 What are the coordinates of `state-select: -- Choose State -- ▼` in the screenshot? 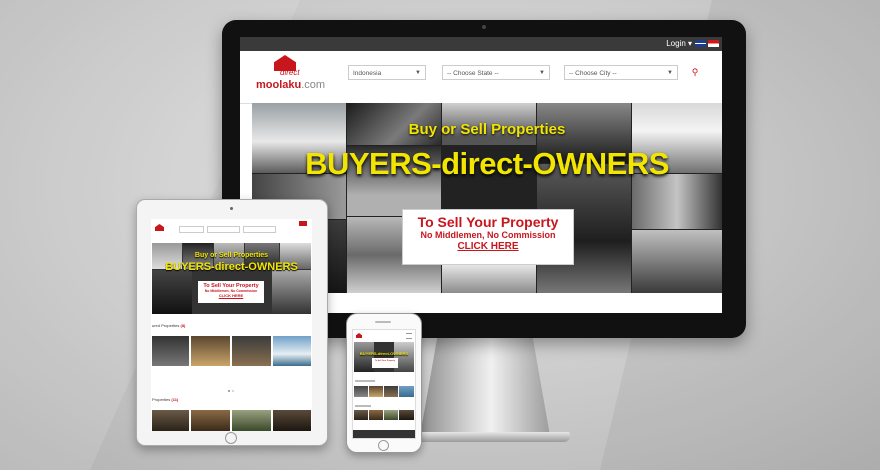 It's located at (496, 72).